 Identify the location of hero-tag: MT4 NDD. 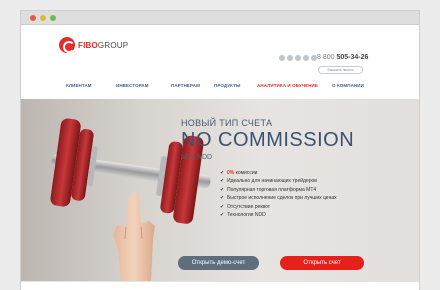
(197, 157).